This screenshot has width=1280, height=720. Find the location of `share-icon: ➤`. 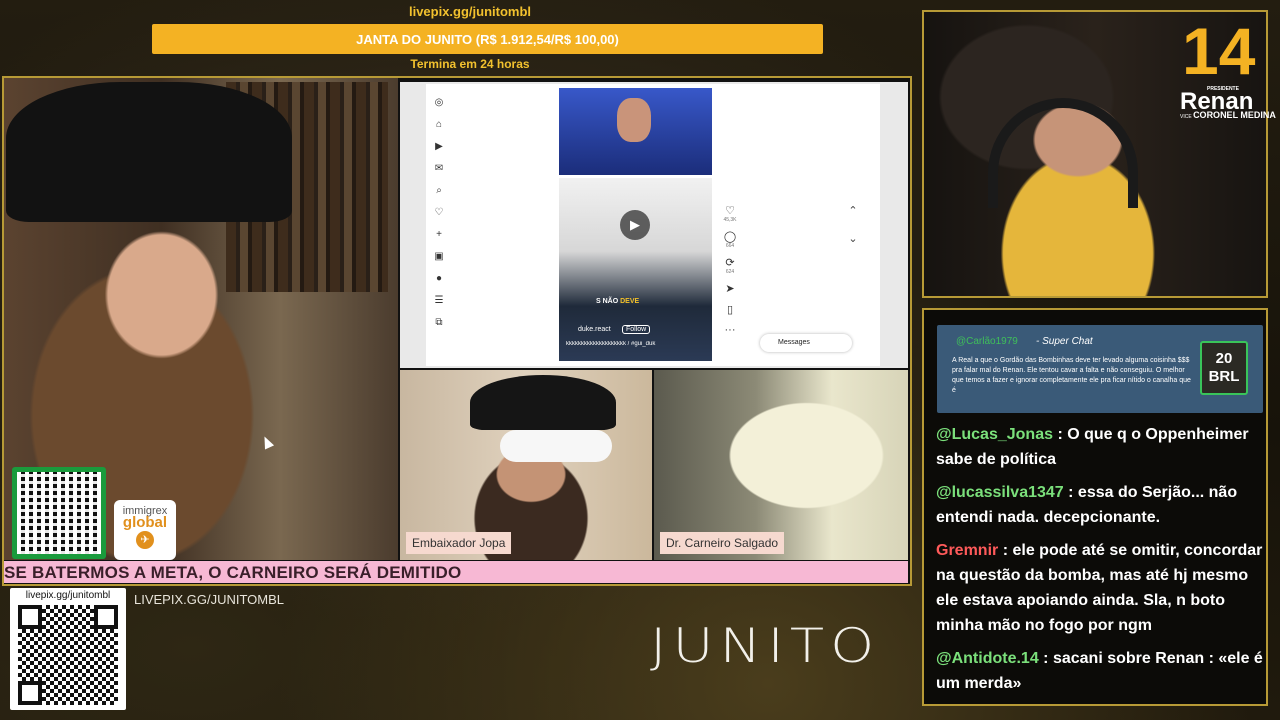

share-icon: ➤ is located at coordinates (730, 289).